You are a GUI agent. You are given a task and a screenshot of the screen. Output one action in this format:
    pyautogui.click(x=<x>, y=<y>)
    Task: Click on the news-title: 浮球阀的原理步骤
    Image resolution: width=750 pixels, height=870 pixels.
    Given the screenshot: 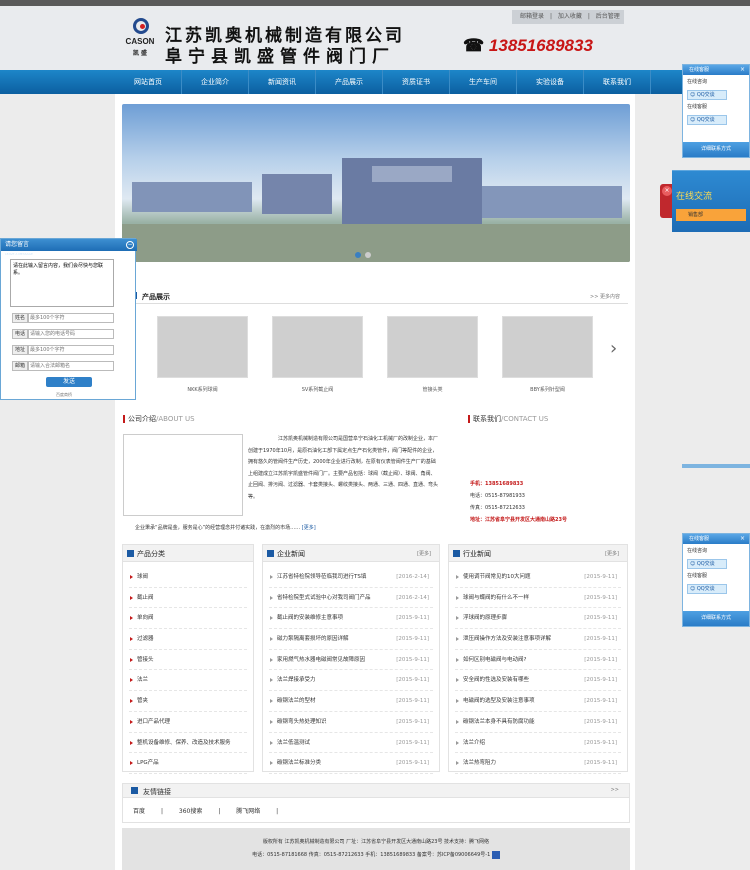 What is the action you would take?
    pyautogui.click(x=485, y=618)
    